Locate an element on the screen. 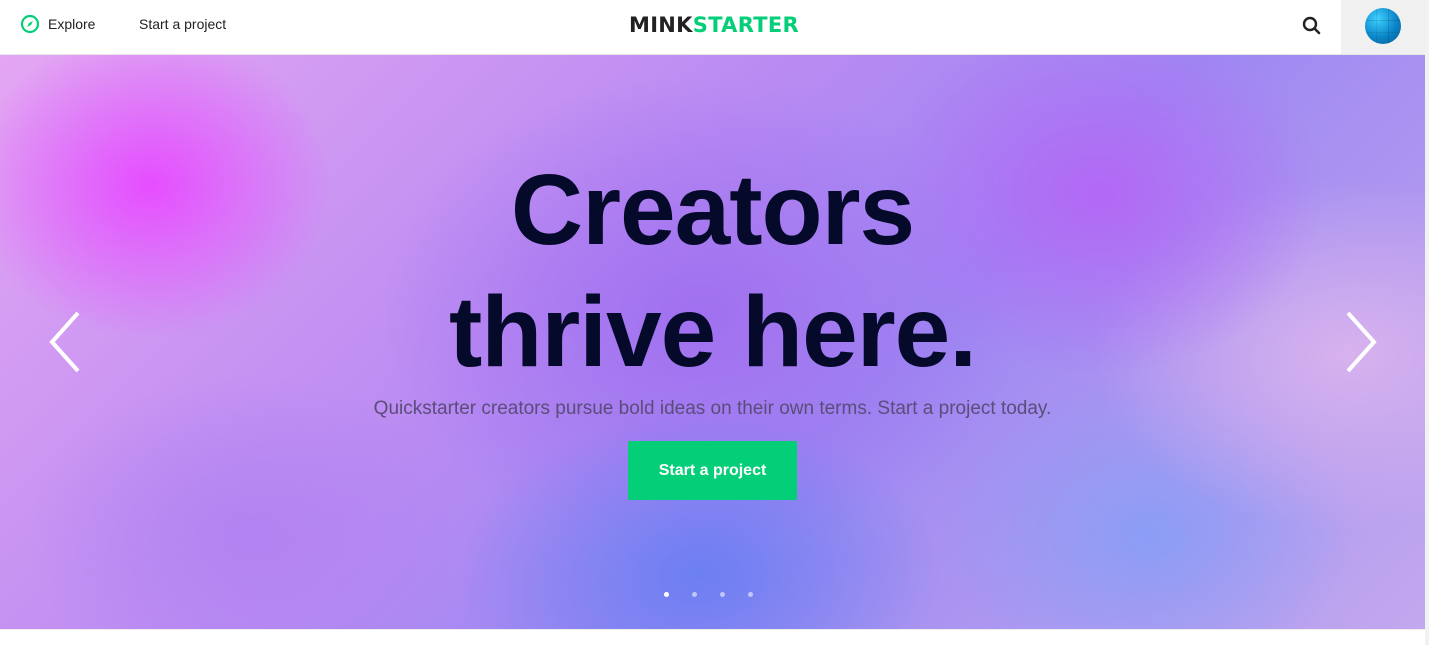 The width and height of the screenshot is (1429, 645). minkstarter-logo: MINKSTARTER is located at coordinates (714, 25).